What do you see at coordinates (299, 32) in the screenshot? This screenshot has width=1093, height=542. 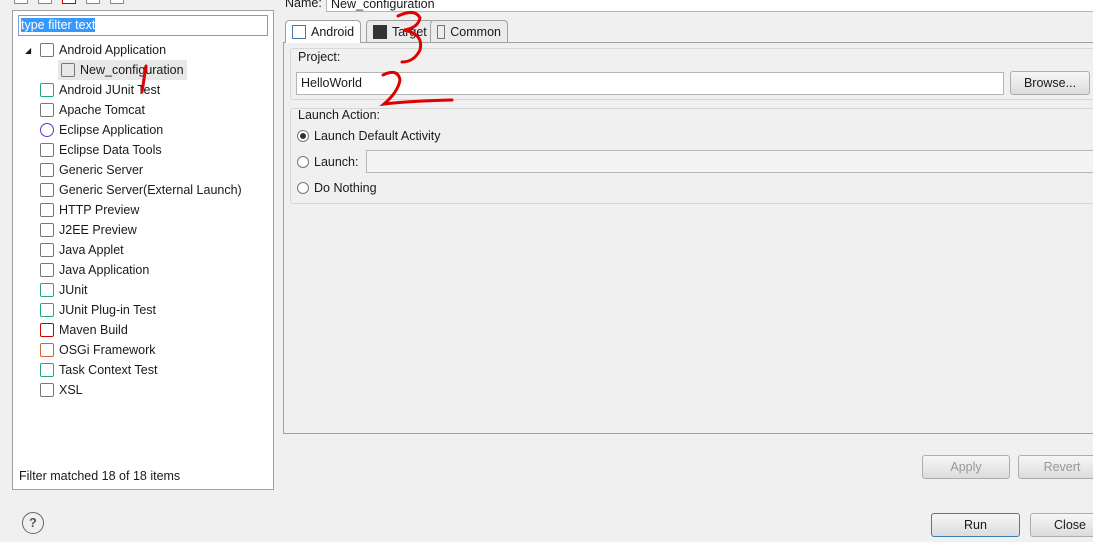 I see `android-tab-icon` at bounding box center [299, 32].